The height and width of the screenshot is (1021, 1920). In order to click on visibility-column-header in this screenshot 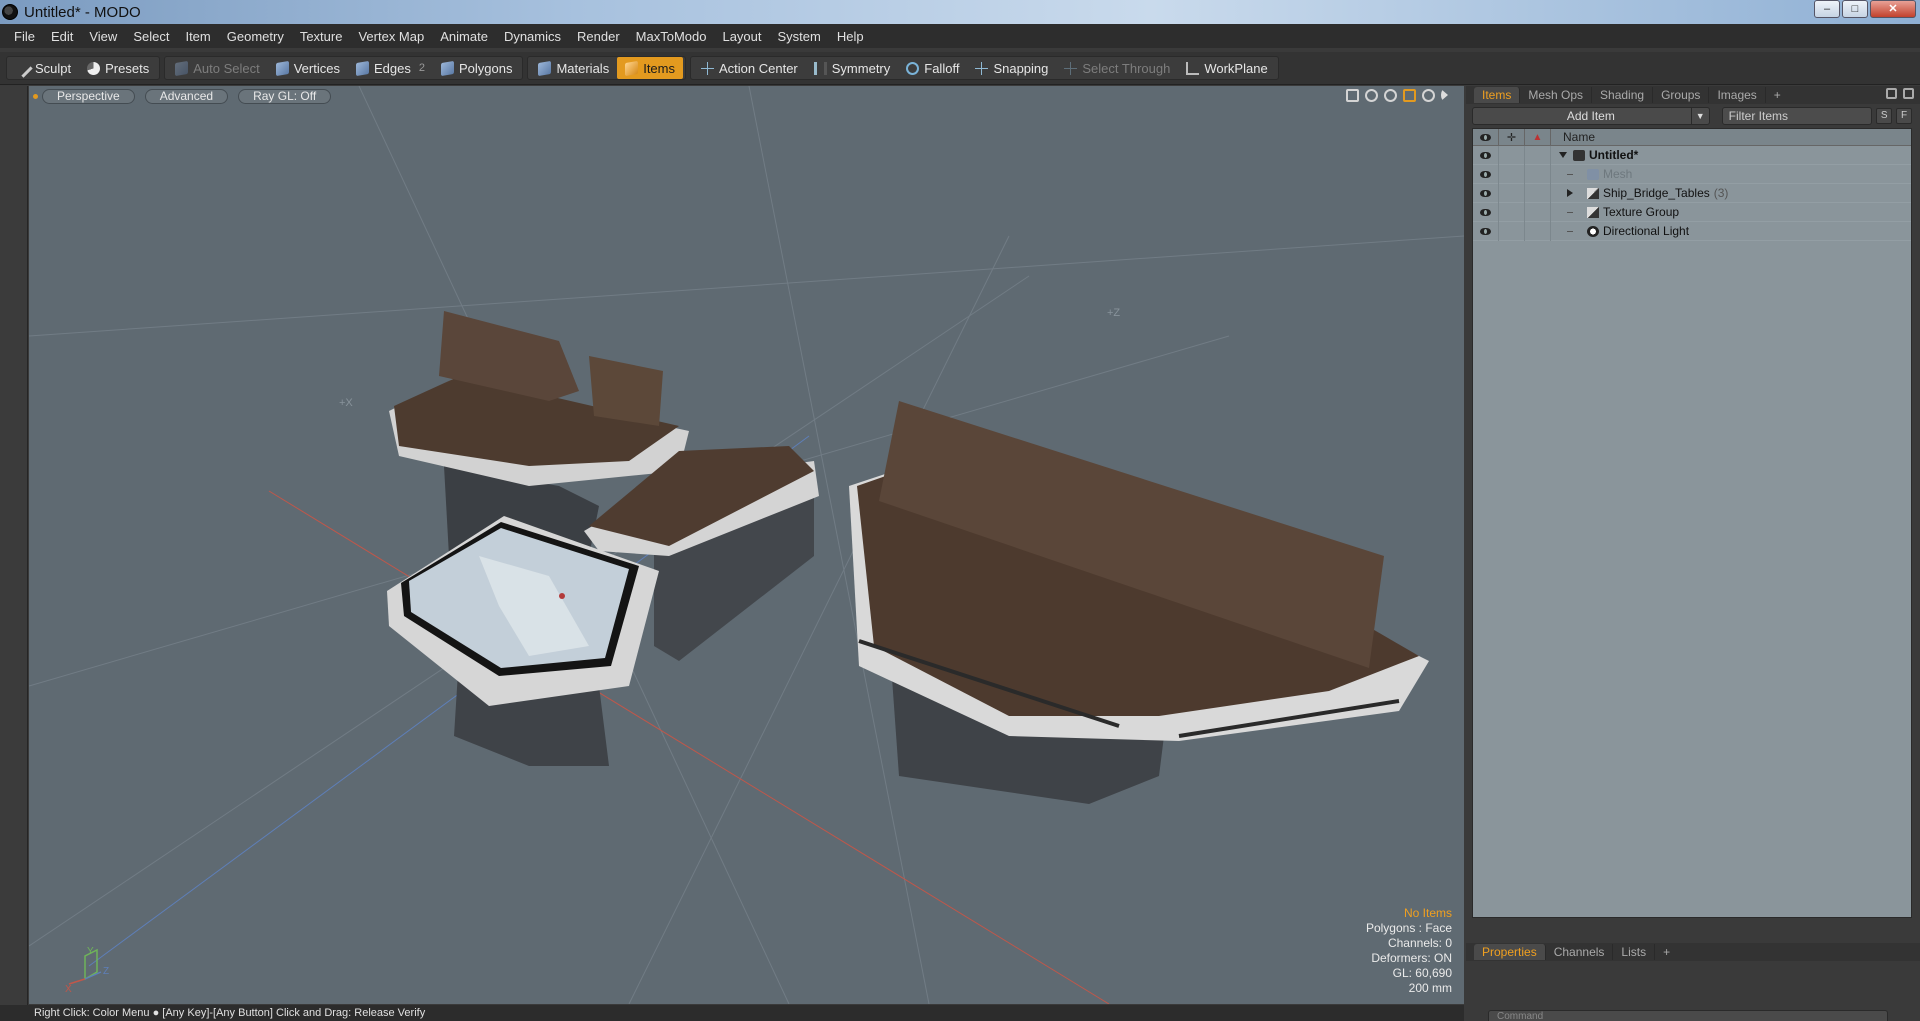, I will do `click(1486, 137)`.